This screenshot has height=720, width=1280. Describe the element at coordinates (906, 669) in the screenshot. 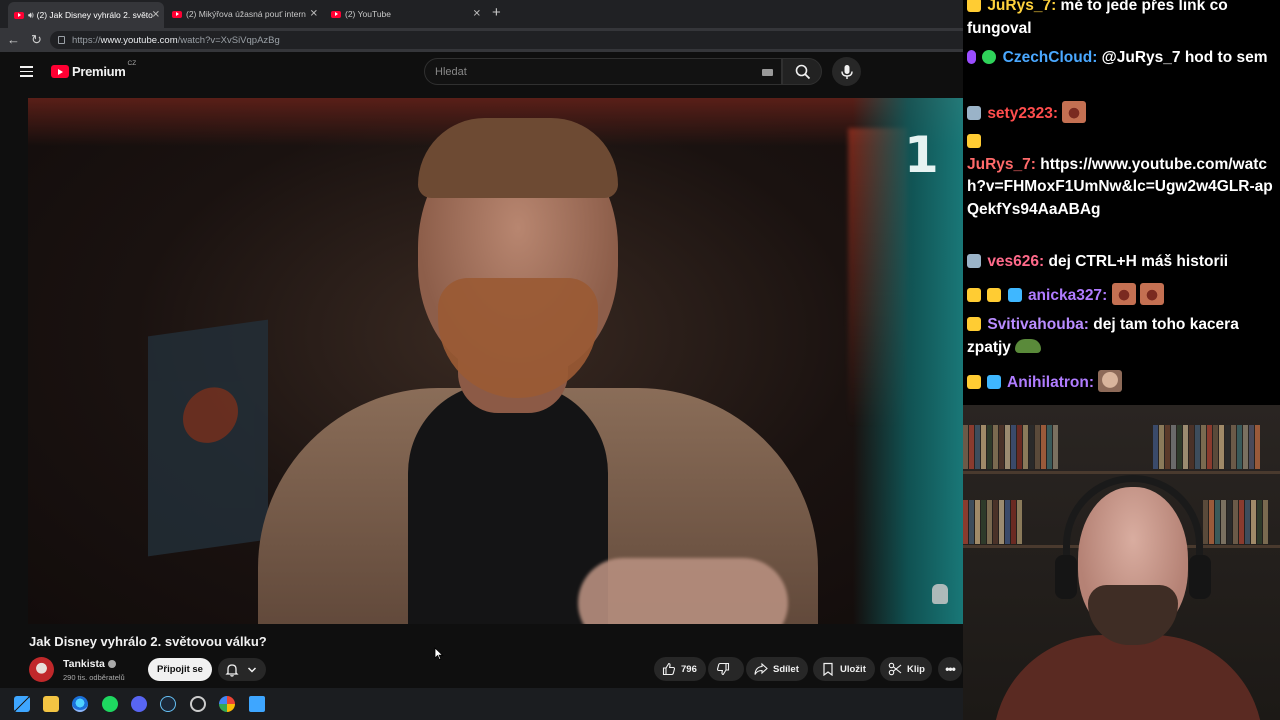

I see `clip-button: Klip` at that location.